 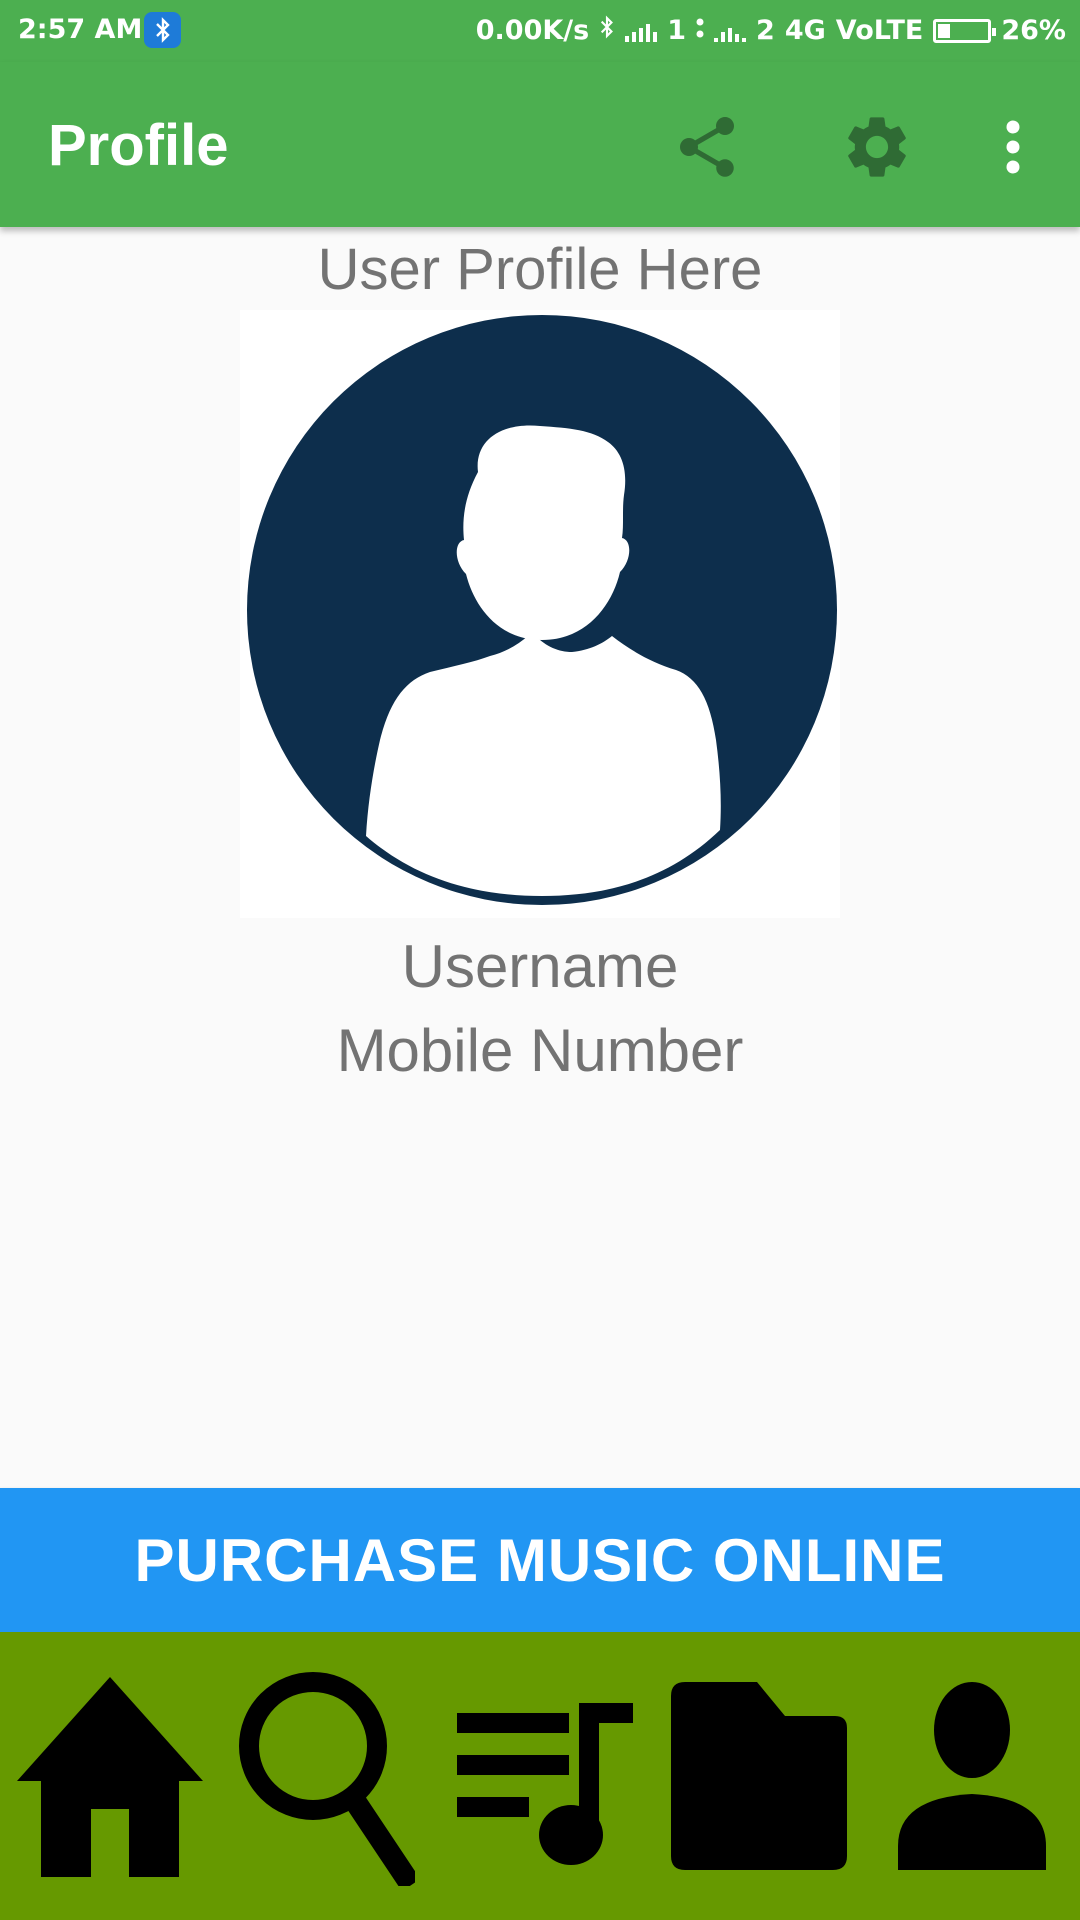 I want to click on section-title: User Profile Here, so click(x=540, y=269).